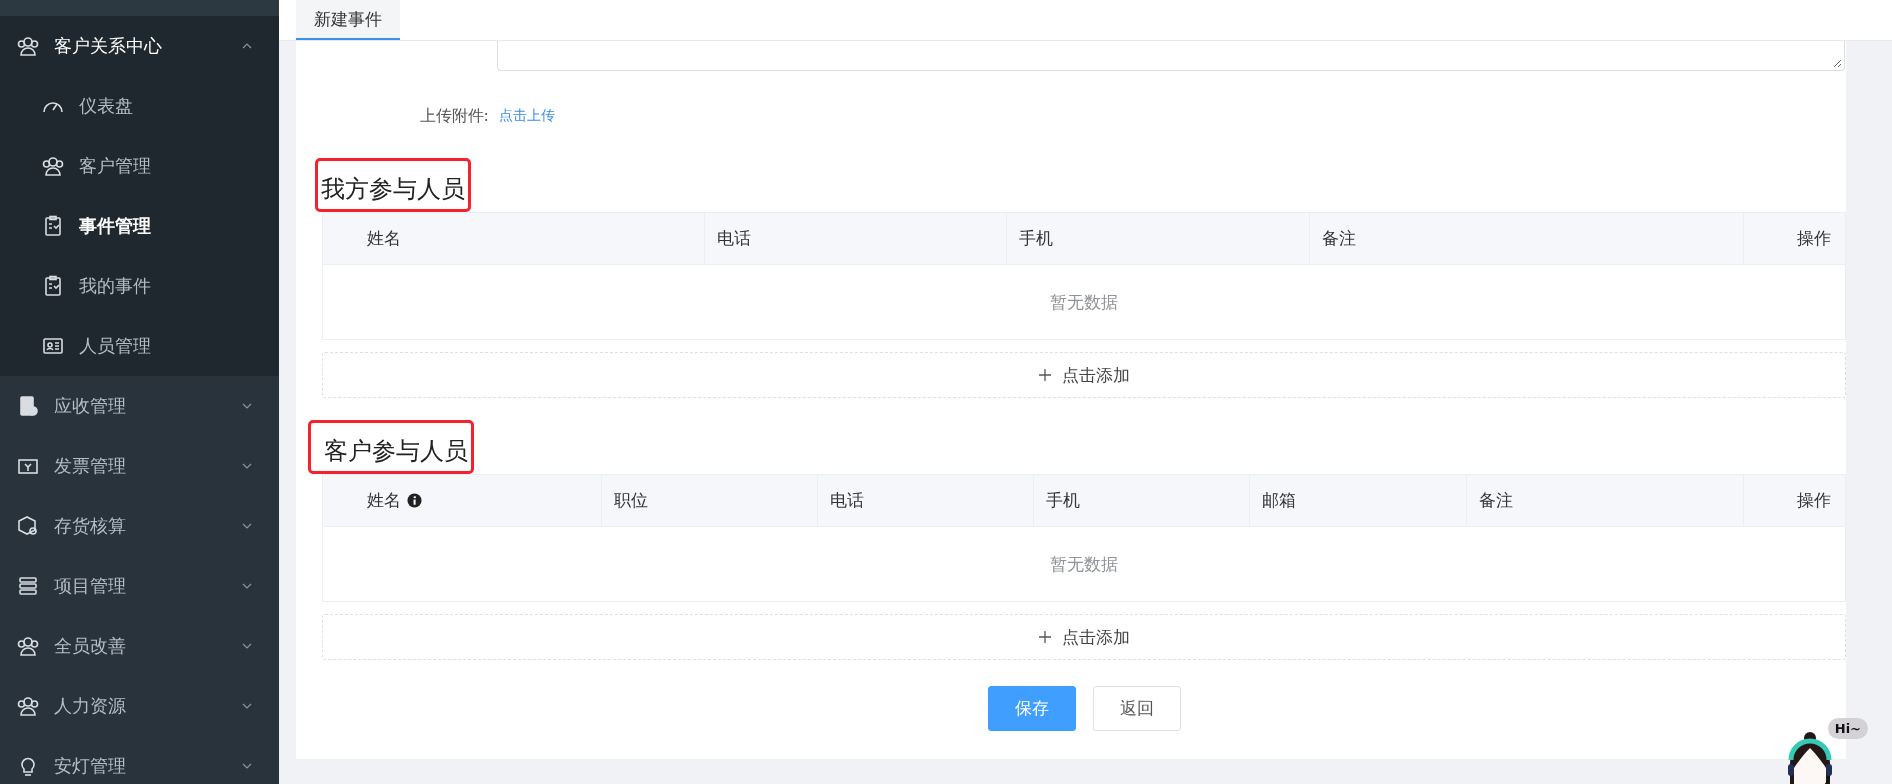 The image size is (1892, 784). I want to click on menu-item: 全员改善, so click(139, 646).